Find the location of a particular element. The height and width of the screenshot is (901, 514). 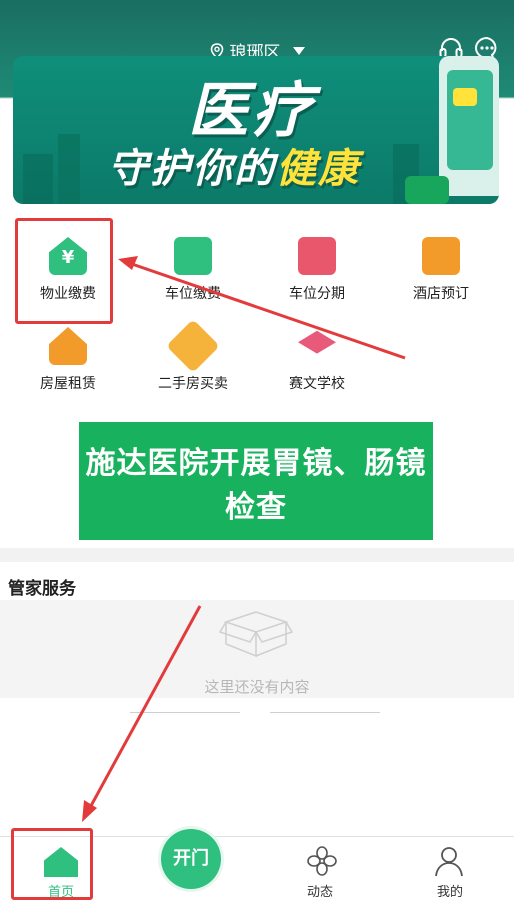

service-label: 车位缴费 is located at coordinates (193, 294).